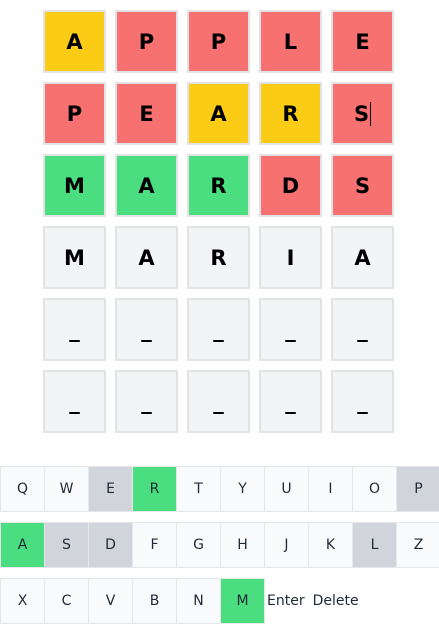  I want to click on keyboard-row-1: QWERTYUIOP, so click(219, 489).